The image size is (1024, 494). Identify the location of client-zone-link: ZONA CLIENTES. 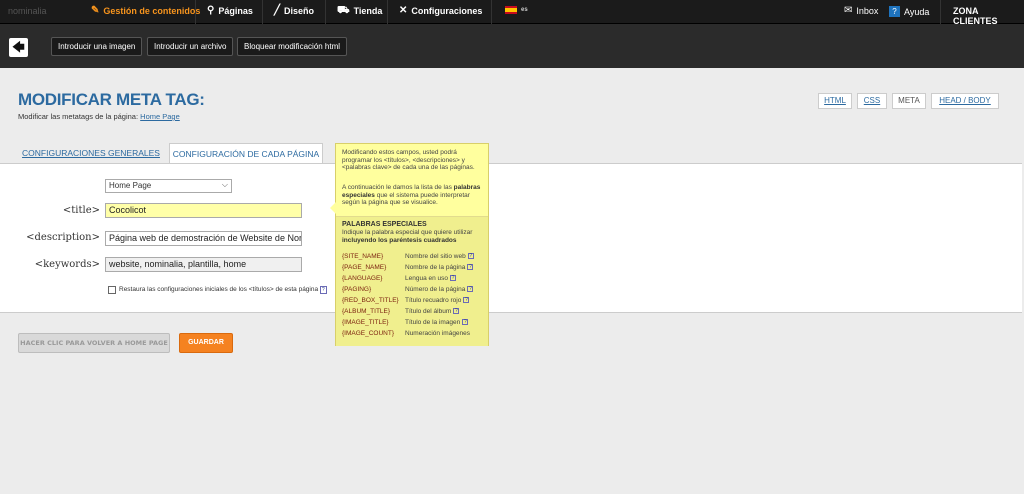
(988, 16).